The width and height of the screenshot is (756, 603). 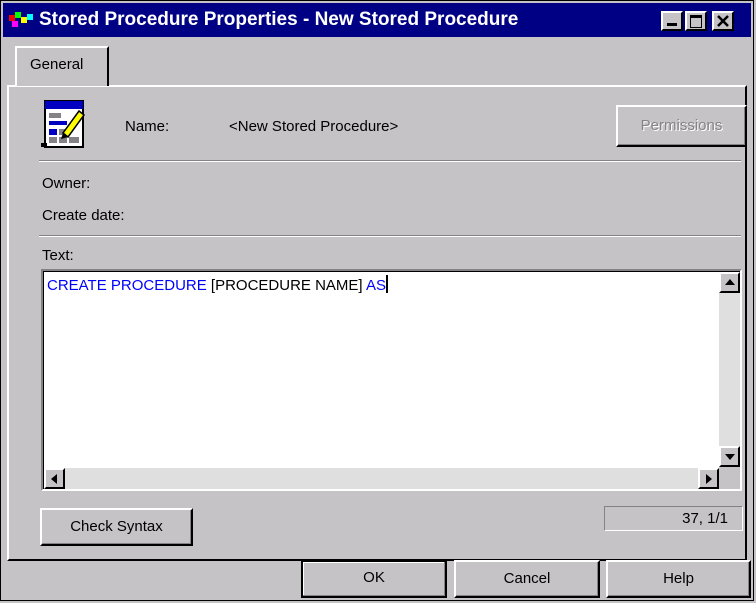 I want to click on arrow-up-icon, so click(x=730, y=282).